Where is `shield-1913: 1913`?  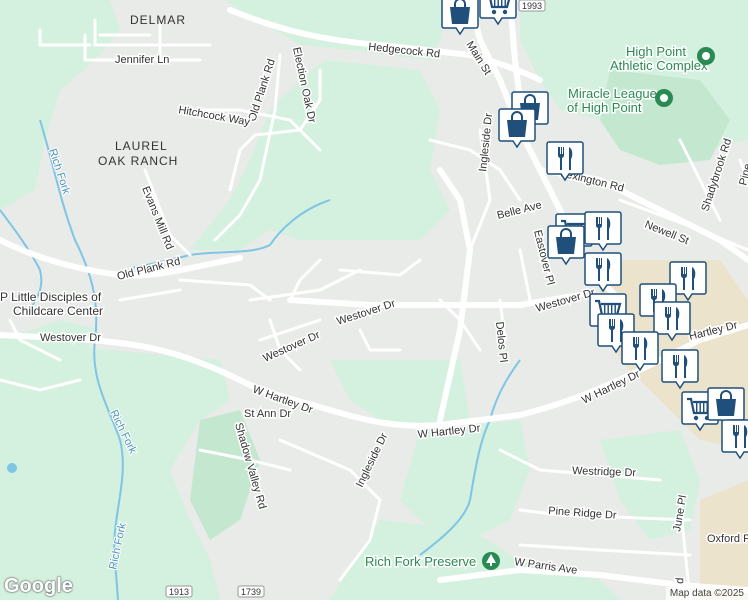 shield-1913: 1913 is located at coordinates (179, 591).